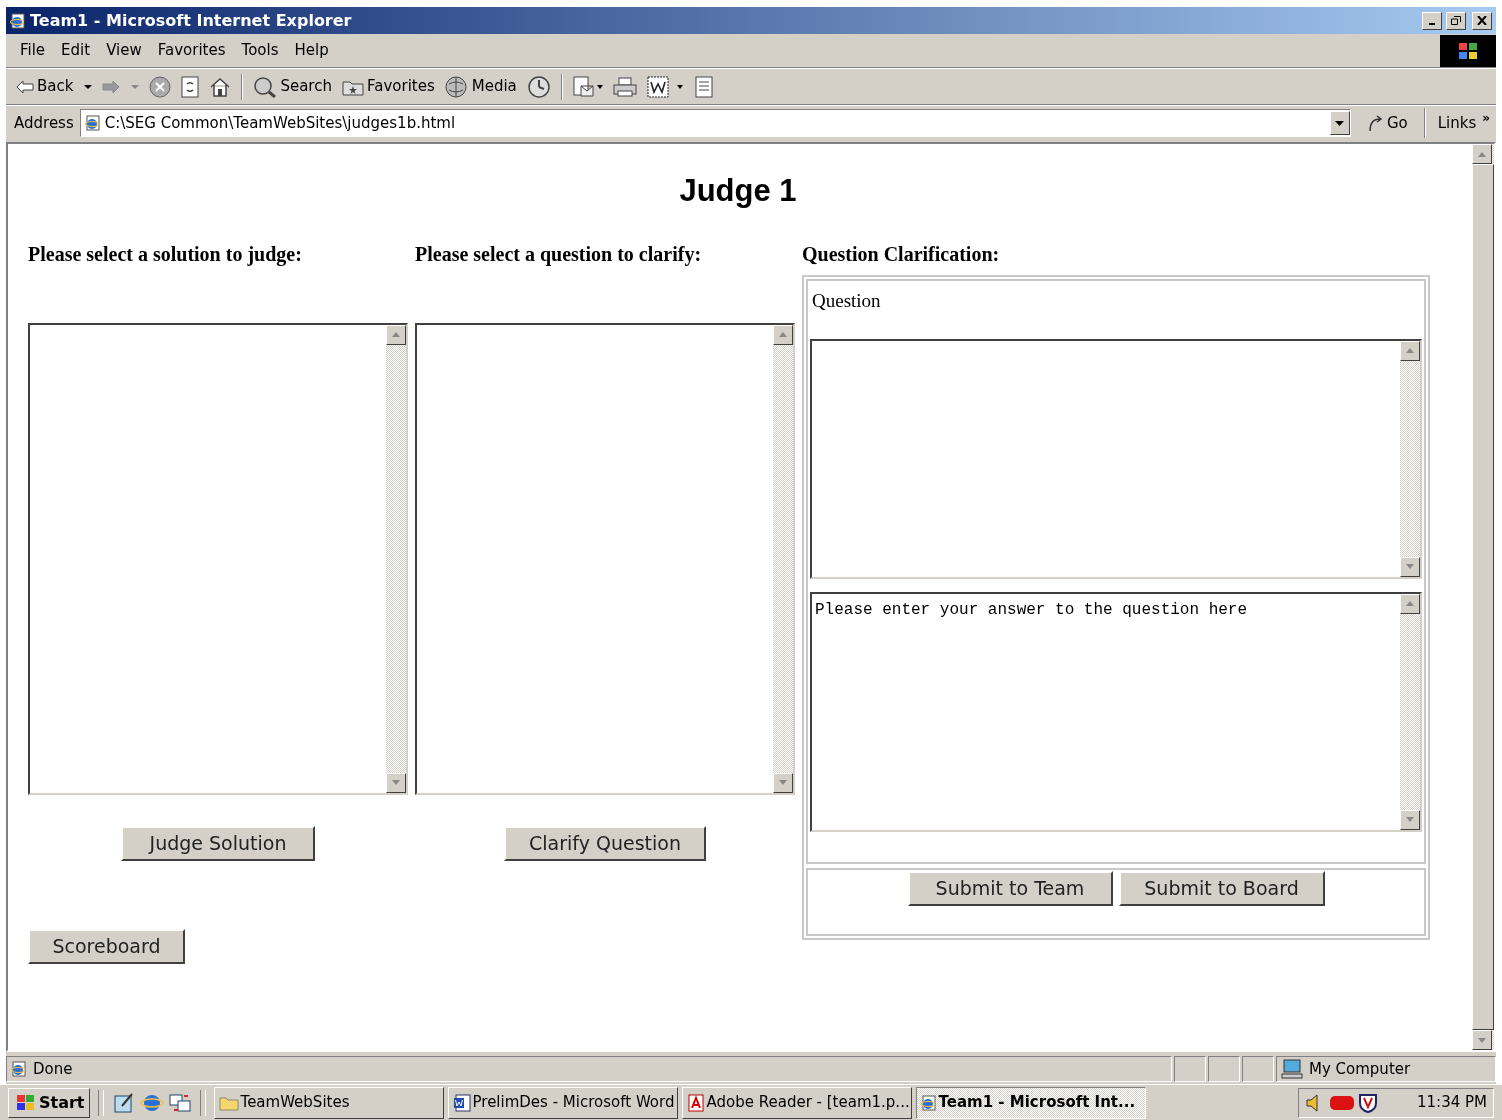 The width and height of the screenshot is (1502, 1120). I want to click on printer-icon, so click(624, 86).